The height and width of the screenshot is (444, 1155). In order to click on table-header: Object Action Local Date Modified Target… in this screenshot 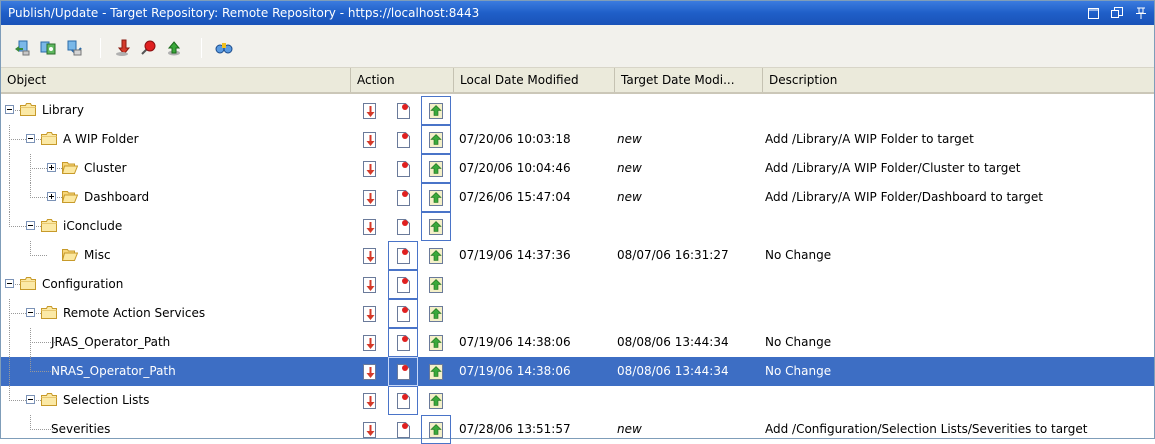, I will do `click(577, 81)`.